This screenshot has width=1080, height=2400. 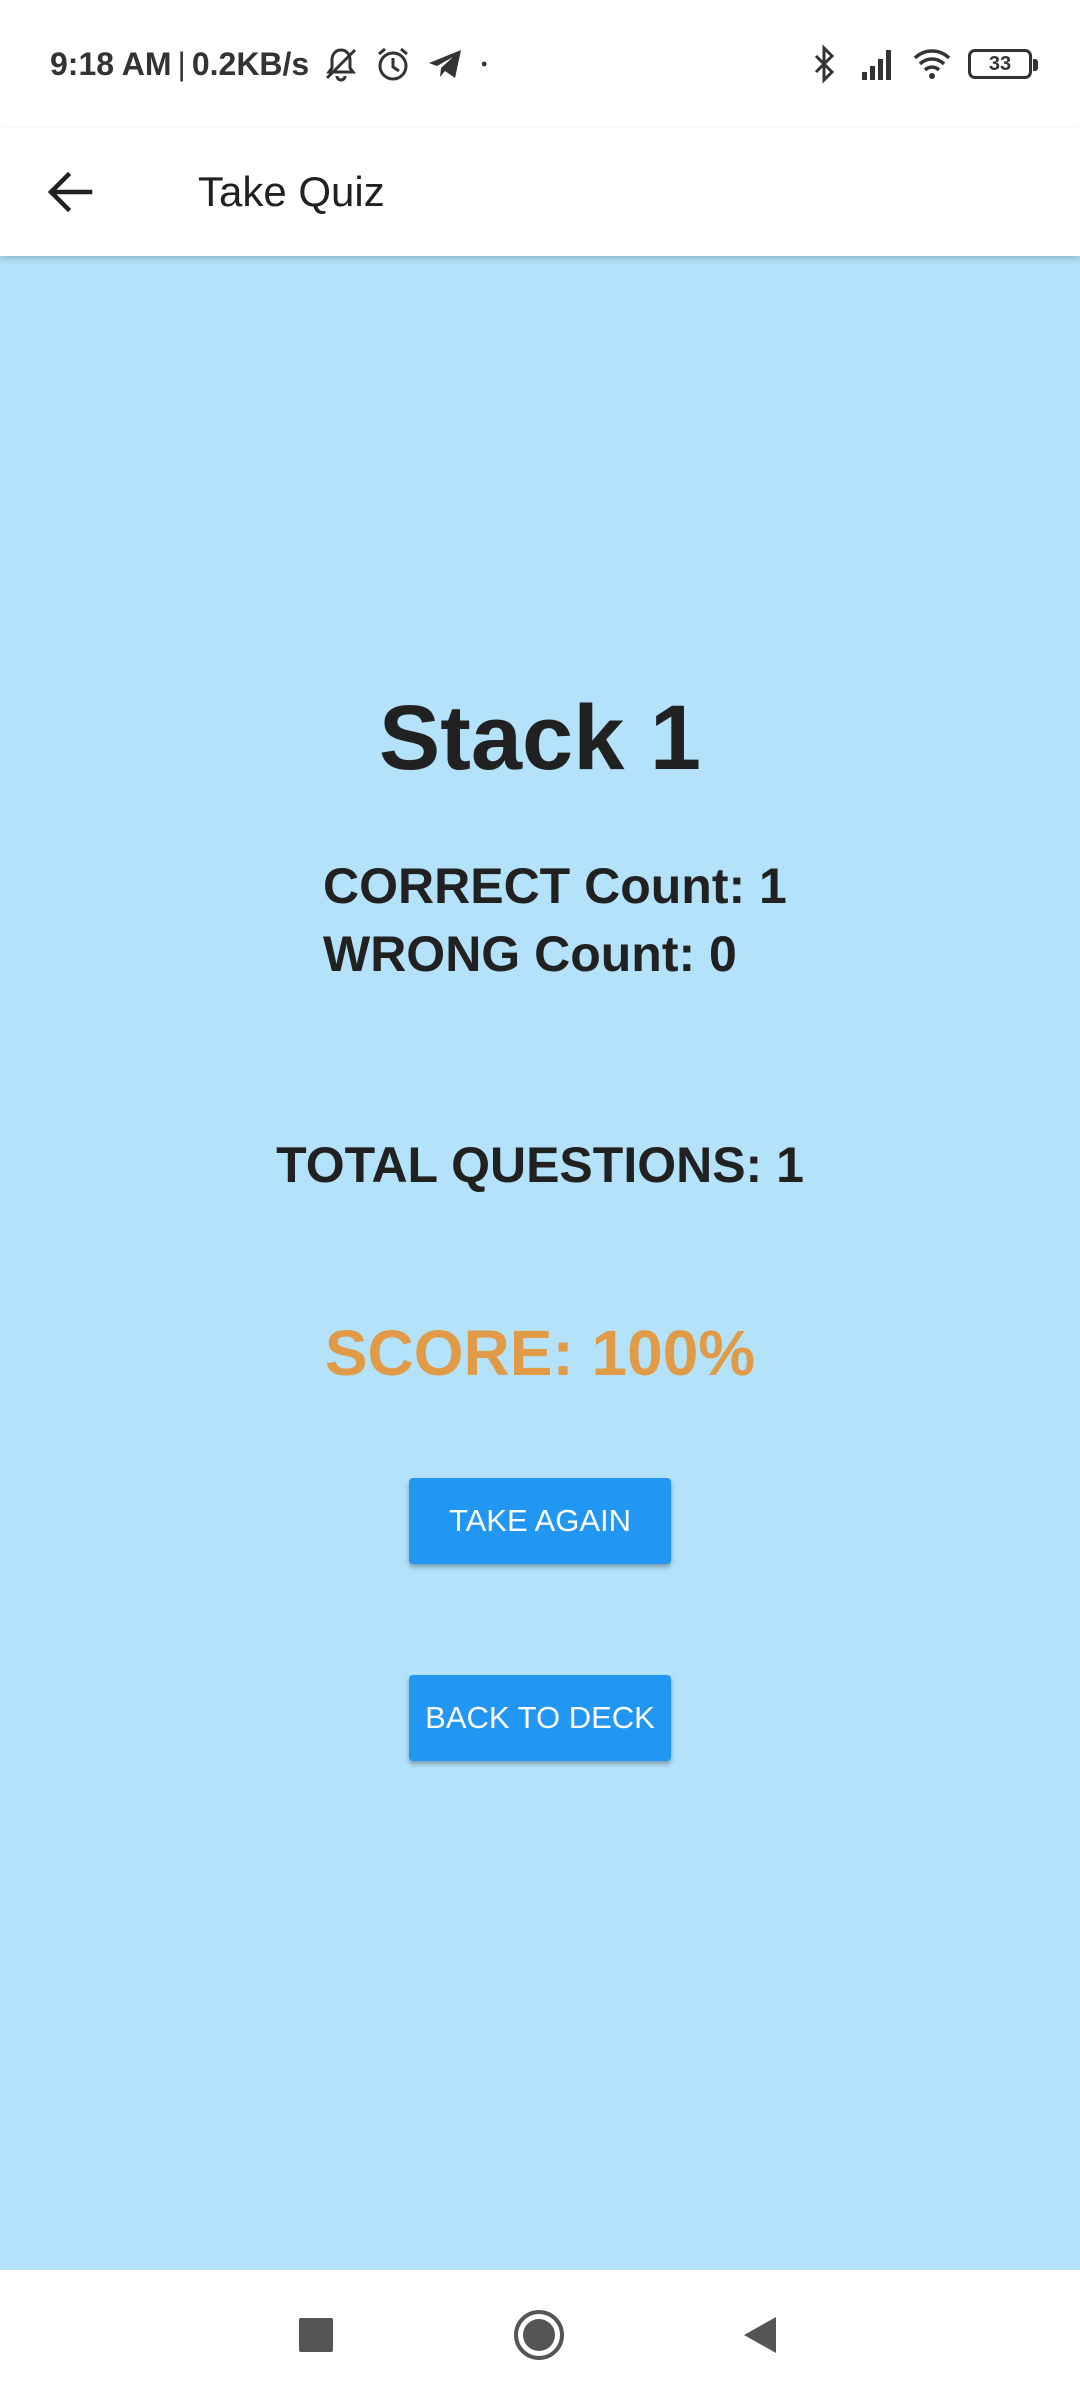 What do you see at coordinates (555, 920) in the screenshot?
I see `answer-counts: CORRECT Count: 1 WRONG Count: 0` at bounding box center [555, 920].